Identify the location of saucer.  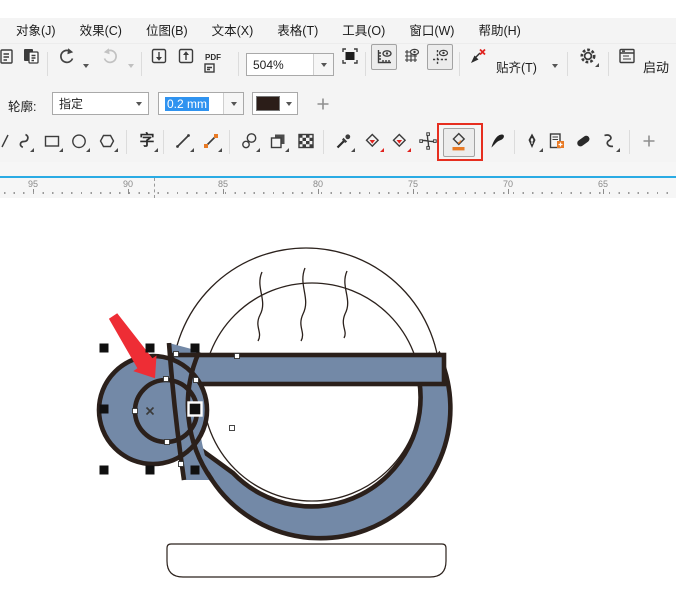
(306, 560).